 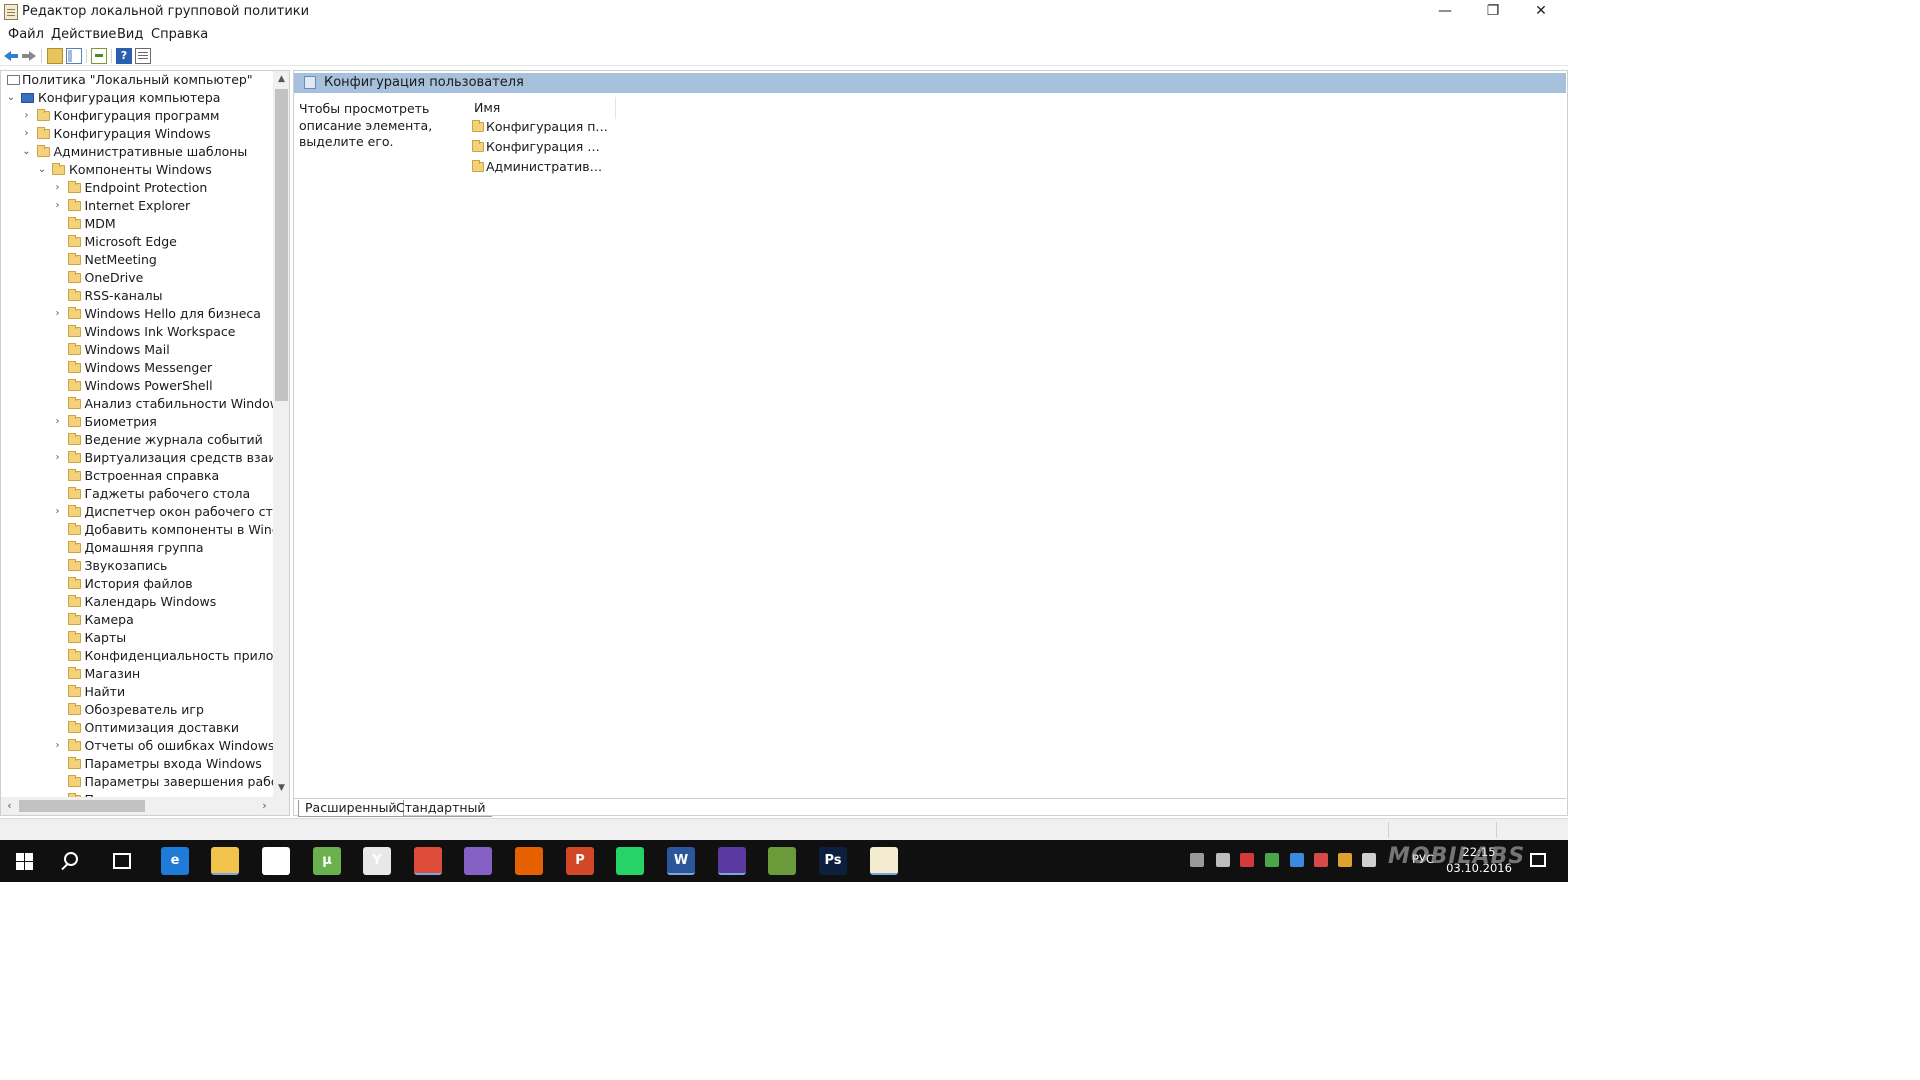 What do you see at coordinates (630, 861) in the screenshot?
I see `whatsapp-icon` at bounding box center [630, 861].